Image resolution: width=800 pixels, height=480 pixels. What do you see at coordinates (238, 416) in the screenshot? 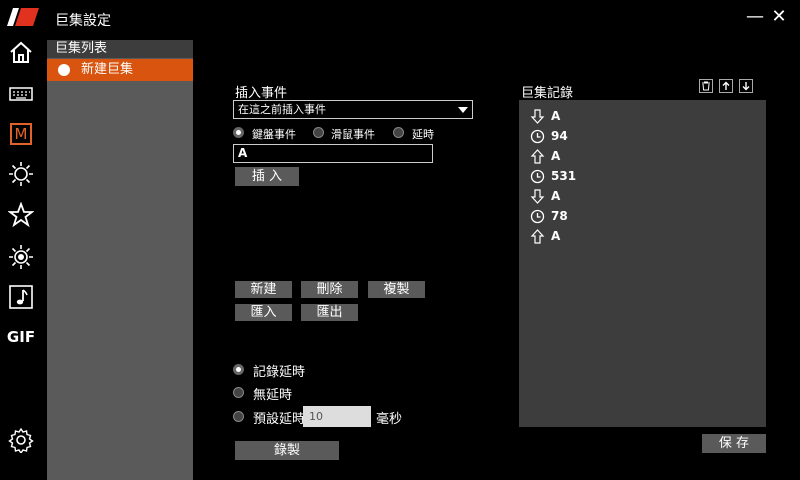
I see `radio-default-delay` at bounding box center [238, 416].